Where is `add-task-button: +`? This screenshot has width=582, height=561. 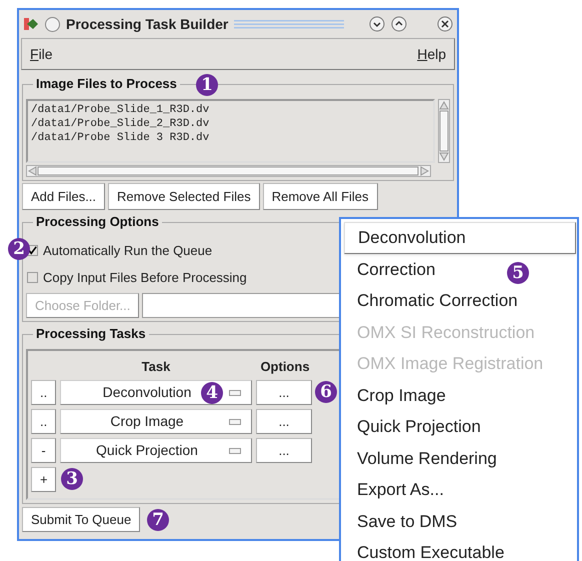
add-task-button: + is located at coordinates (43, 479).